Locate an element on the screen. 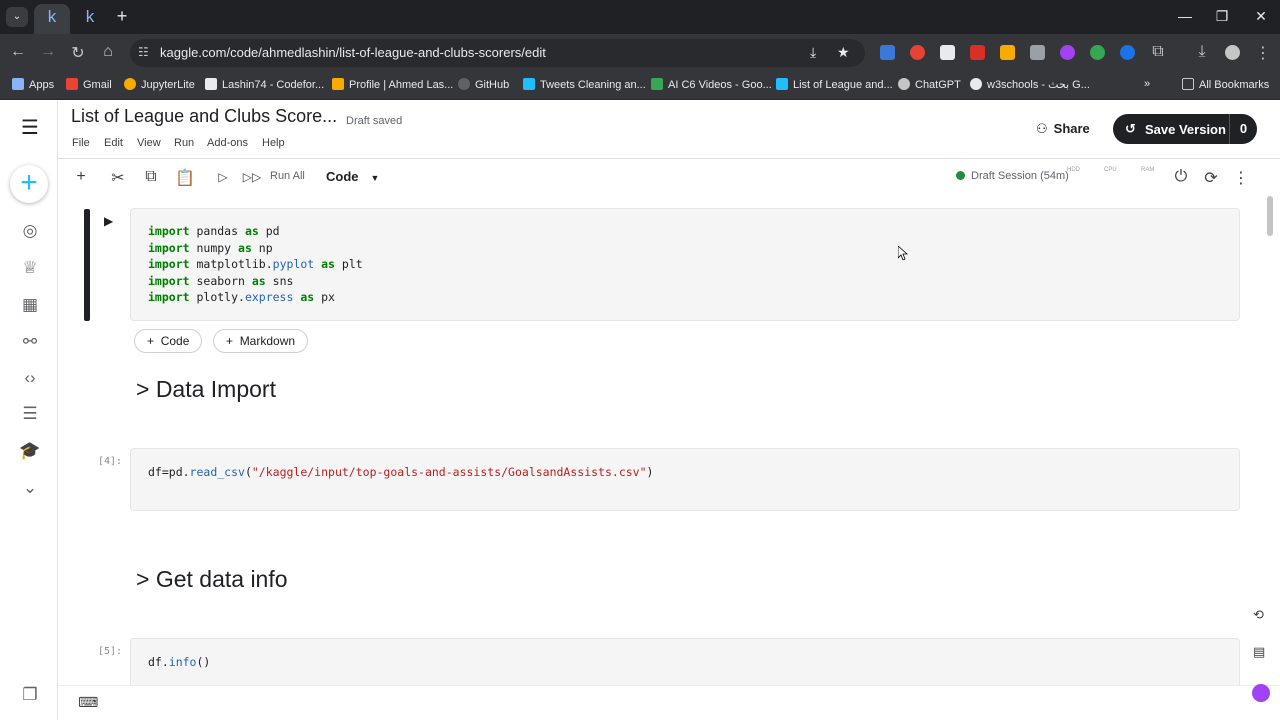  code-icon: ‹› is located at coordinates (30, 378).